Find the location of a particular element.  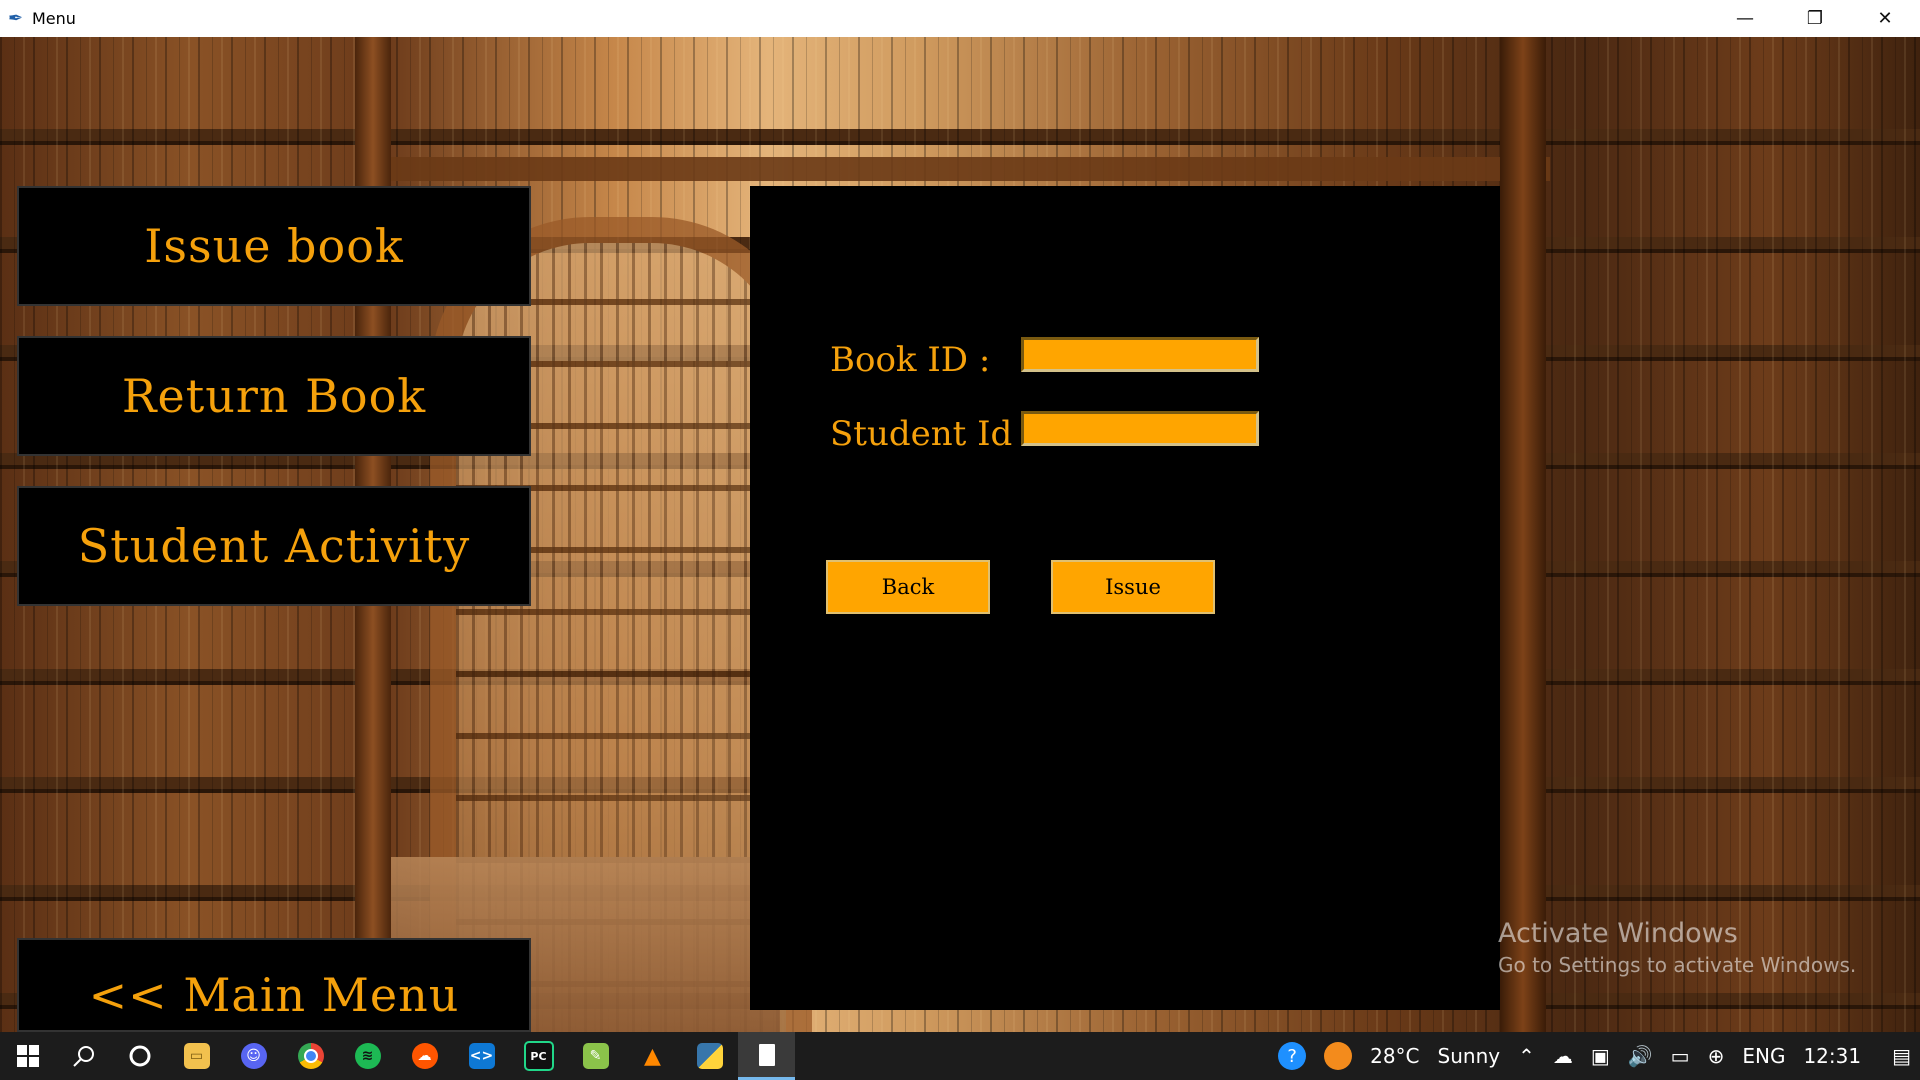

start-icon is located at coordinates (28, 1056).